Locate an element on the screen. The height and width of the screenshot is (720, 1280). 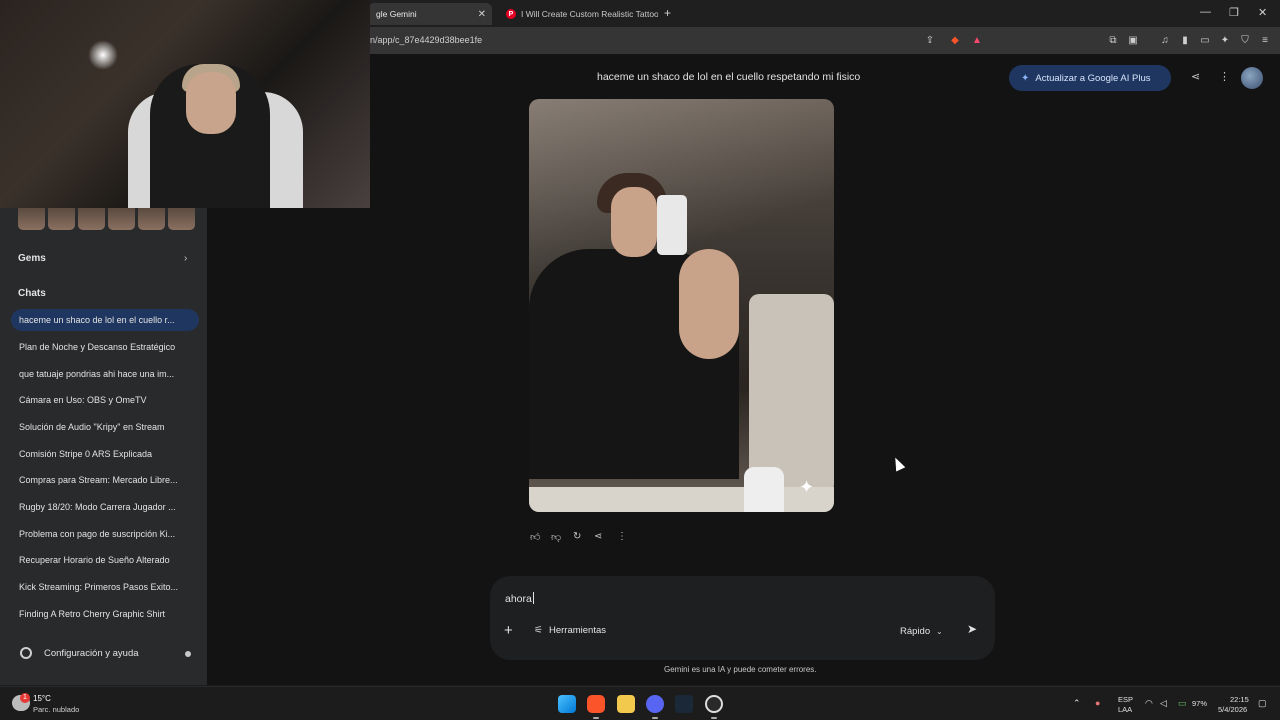
generated-image: ✦ is located at coordinates (681, 305).